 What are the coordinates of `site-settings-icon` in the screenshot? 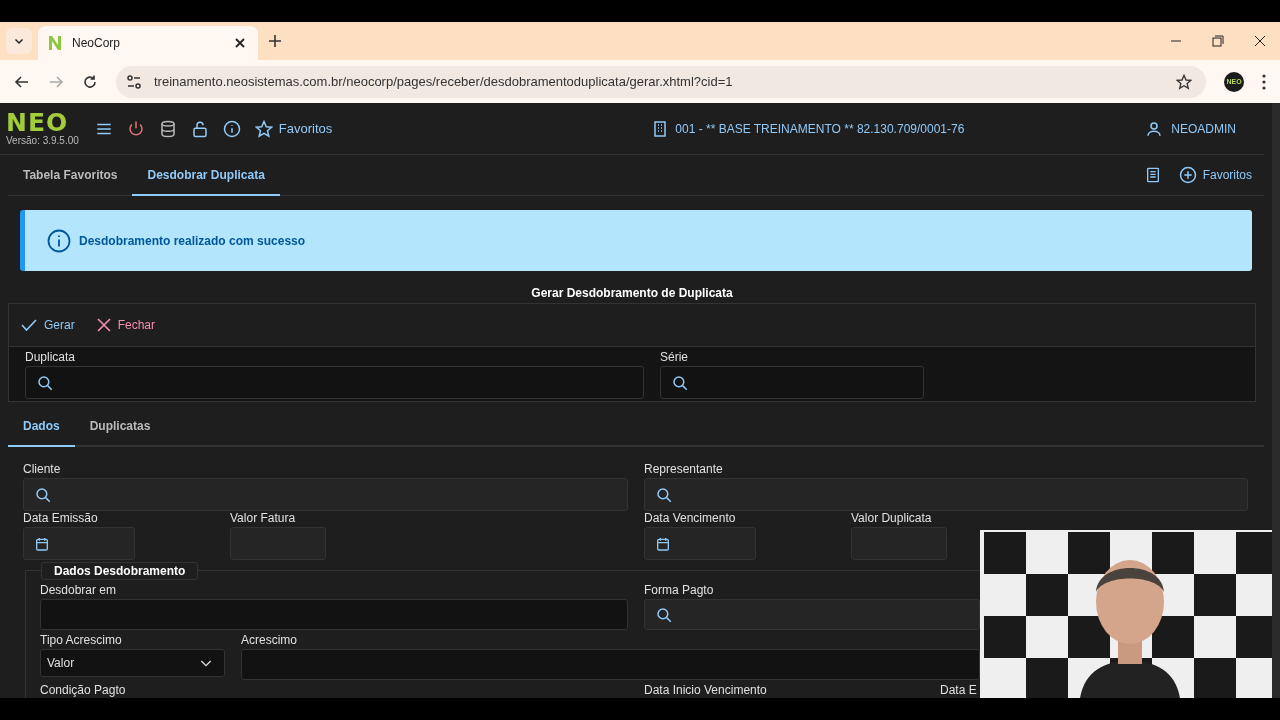 It's located at (134, 81).